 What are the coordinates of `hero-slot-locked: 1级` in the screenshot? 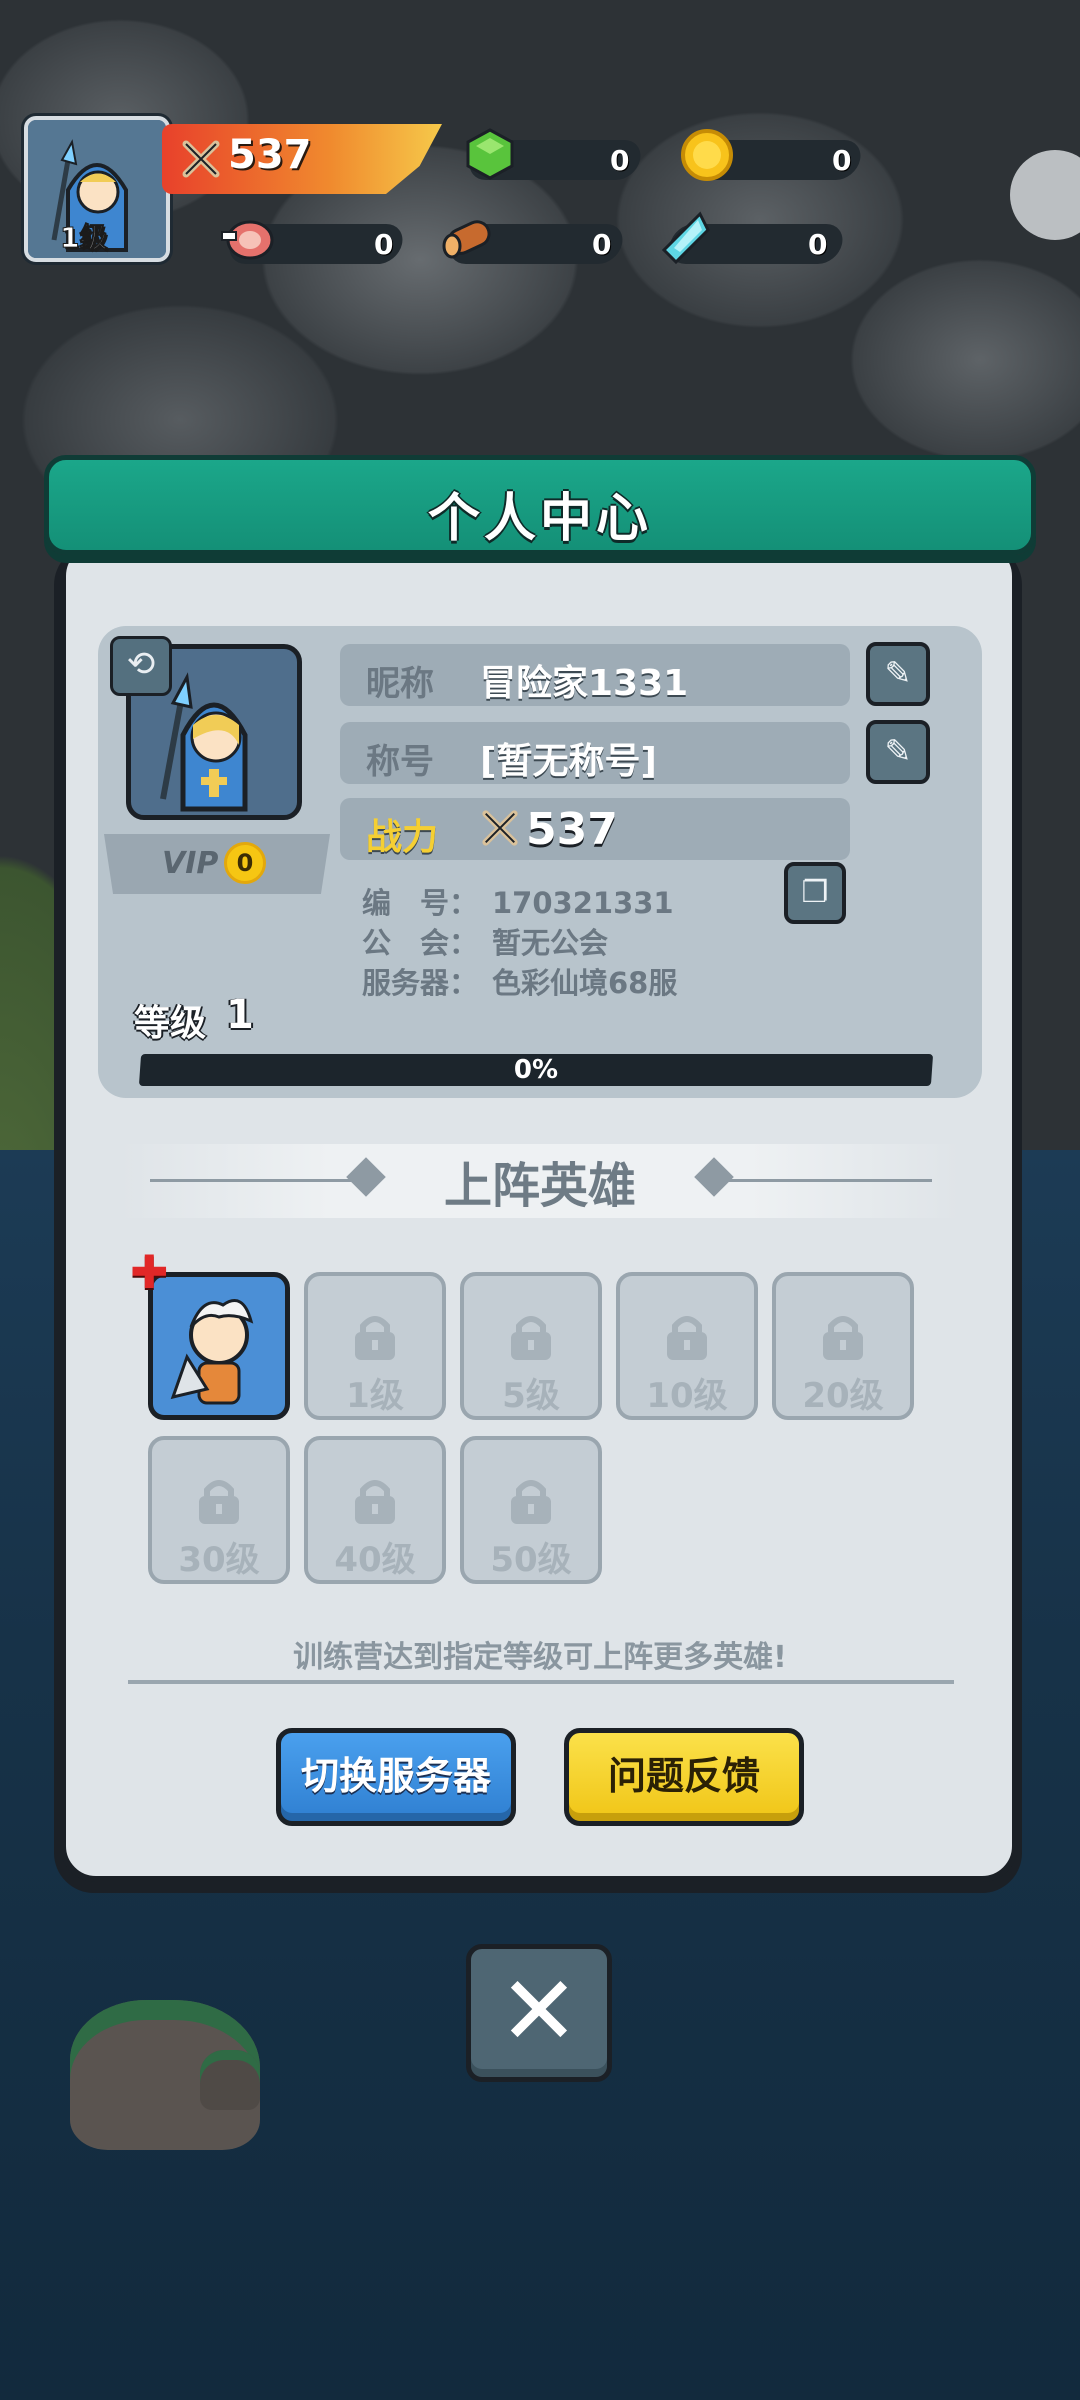 It's located at (375, 1346).